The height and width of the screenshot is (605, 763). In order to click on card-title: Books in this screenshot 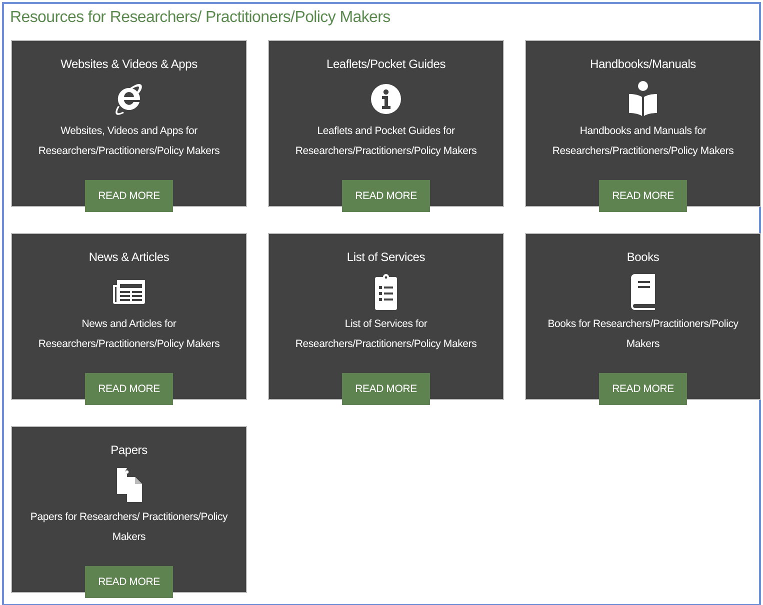, I will do `click(643, 257)`.